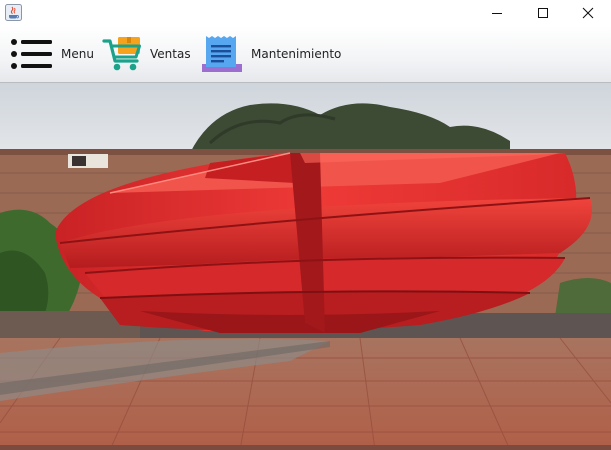 The image size is (611, 450). Describe the element at coordinates (31, 54) in the screenshot. I see `hamburger-list-icon` at that location.